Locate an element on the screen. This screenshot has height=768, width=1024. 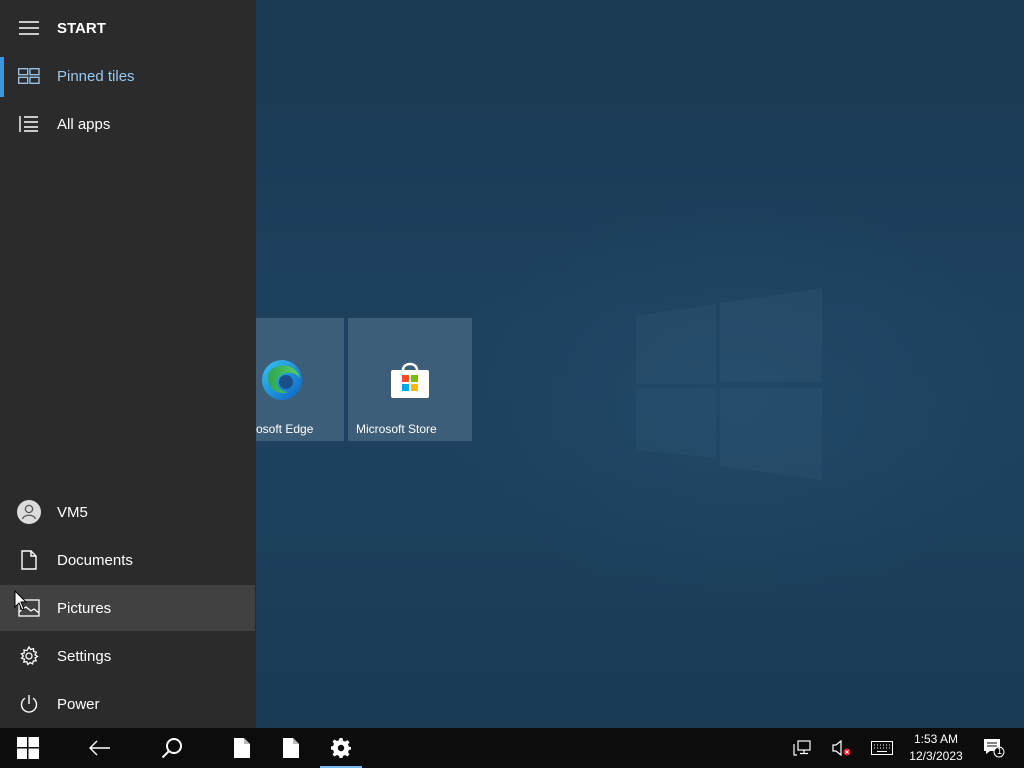
back-icon is located at coordinates (99, 748).